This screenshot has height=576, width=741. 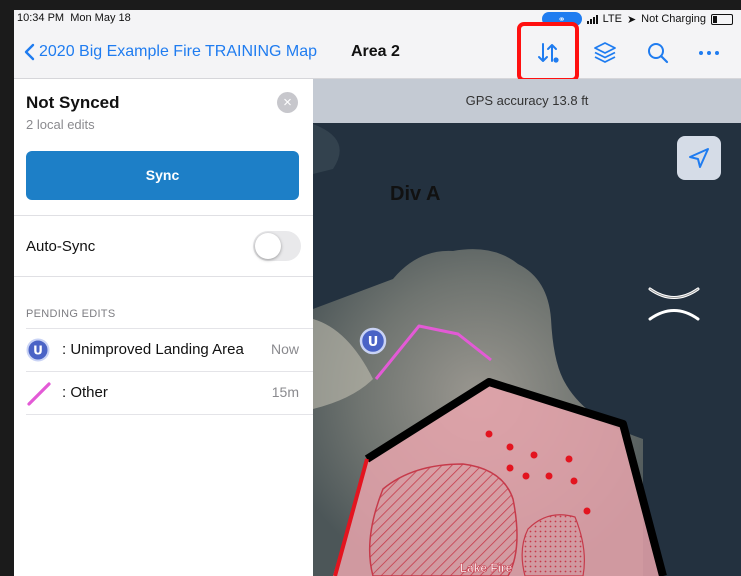 I want to click on back-label: 2020 Big Example Fire TRAINING Map, so click(x=178, y=51).